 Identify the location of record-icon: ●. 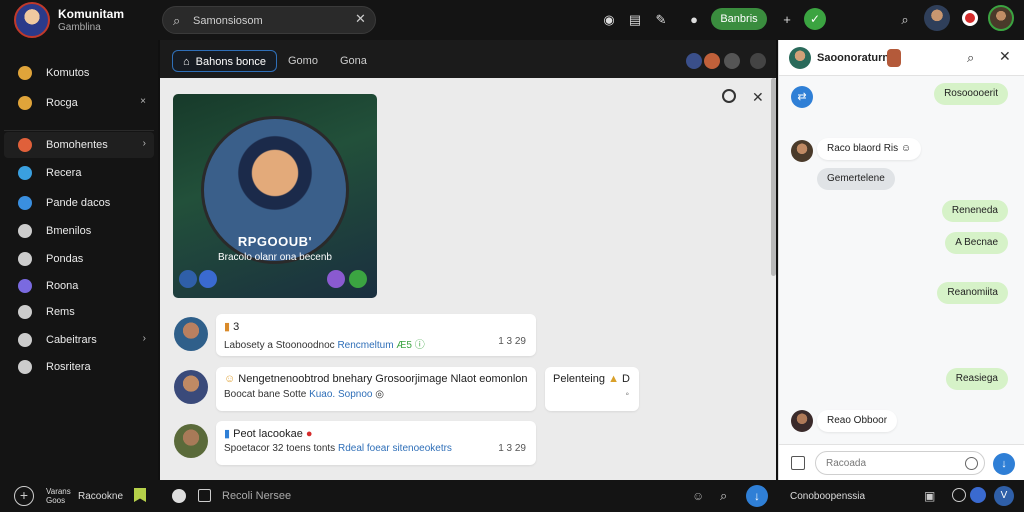
(694, 20).